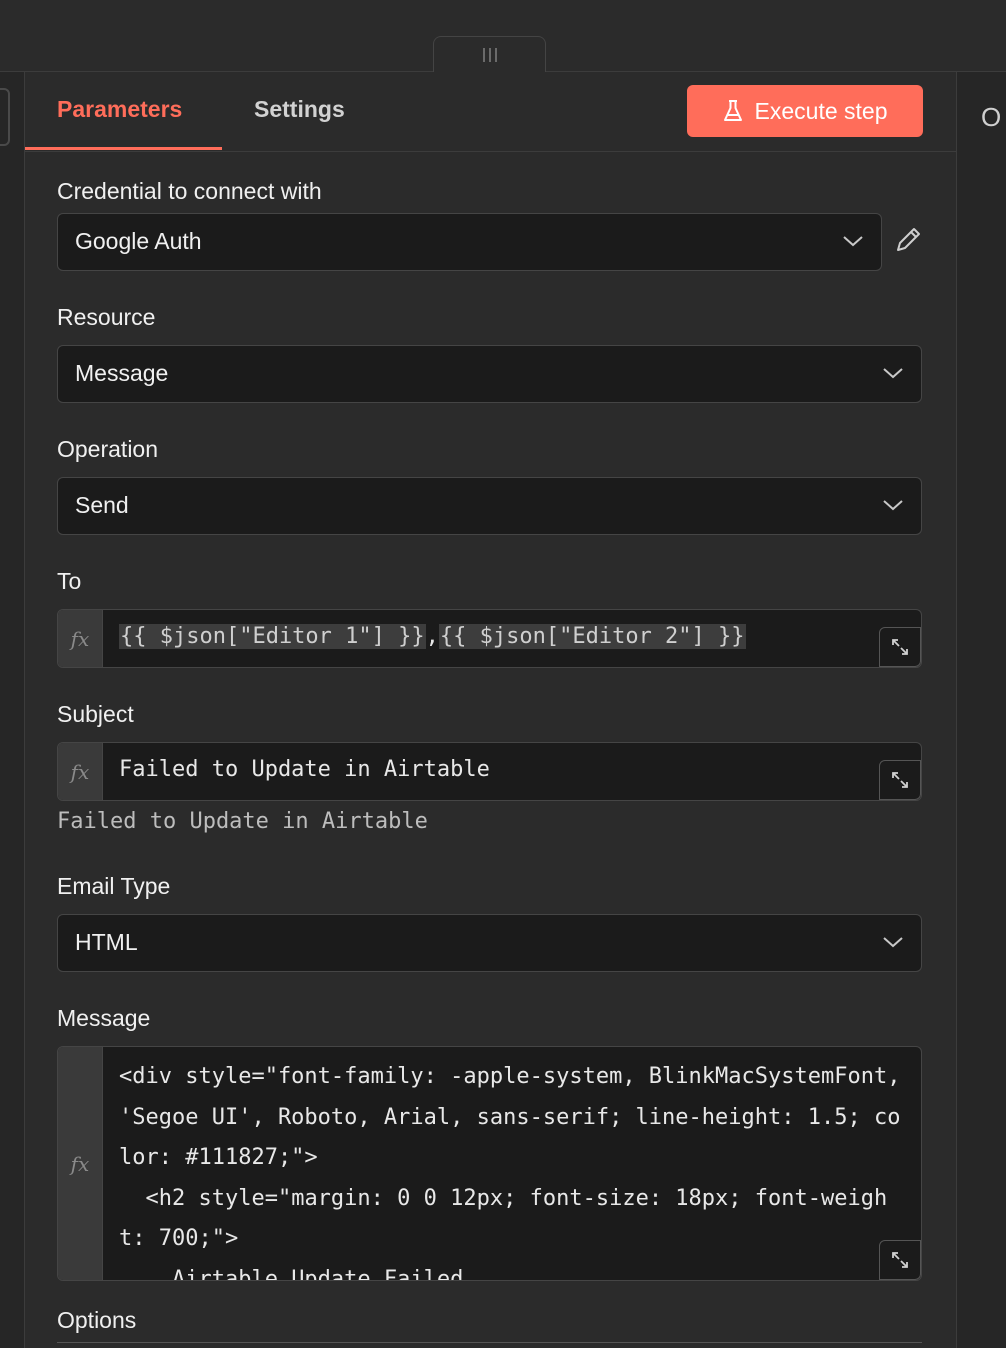  I want to click on subject-label: Subject, so click(95, 714).